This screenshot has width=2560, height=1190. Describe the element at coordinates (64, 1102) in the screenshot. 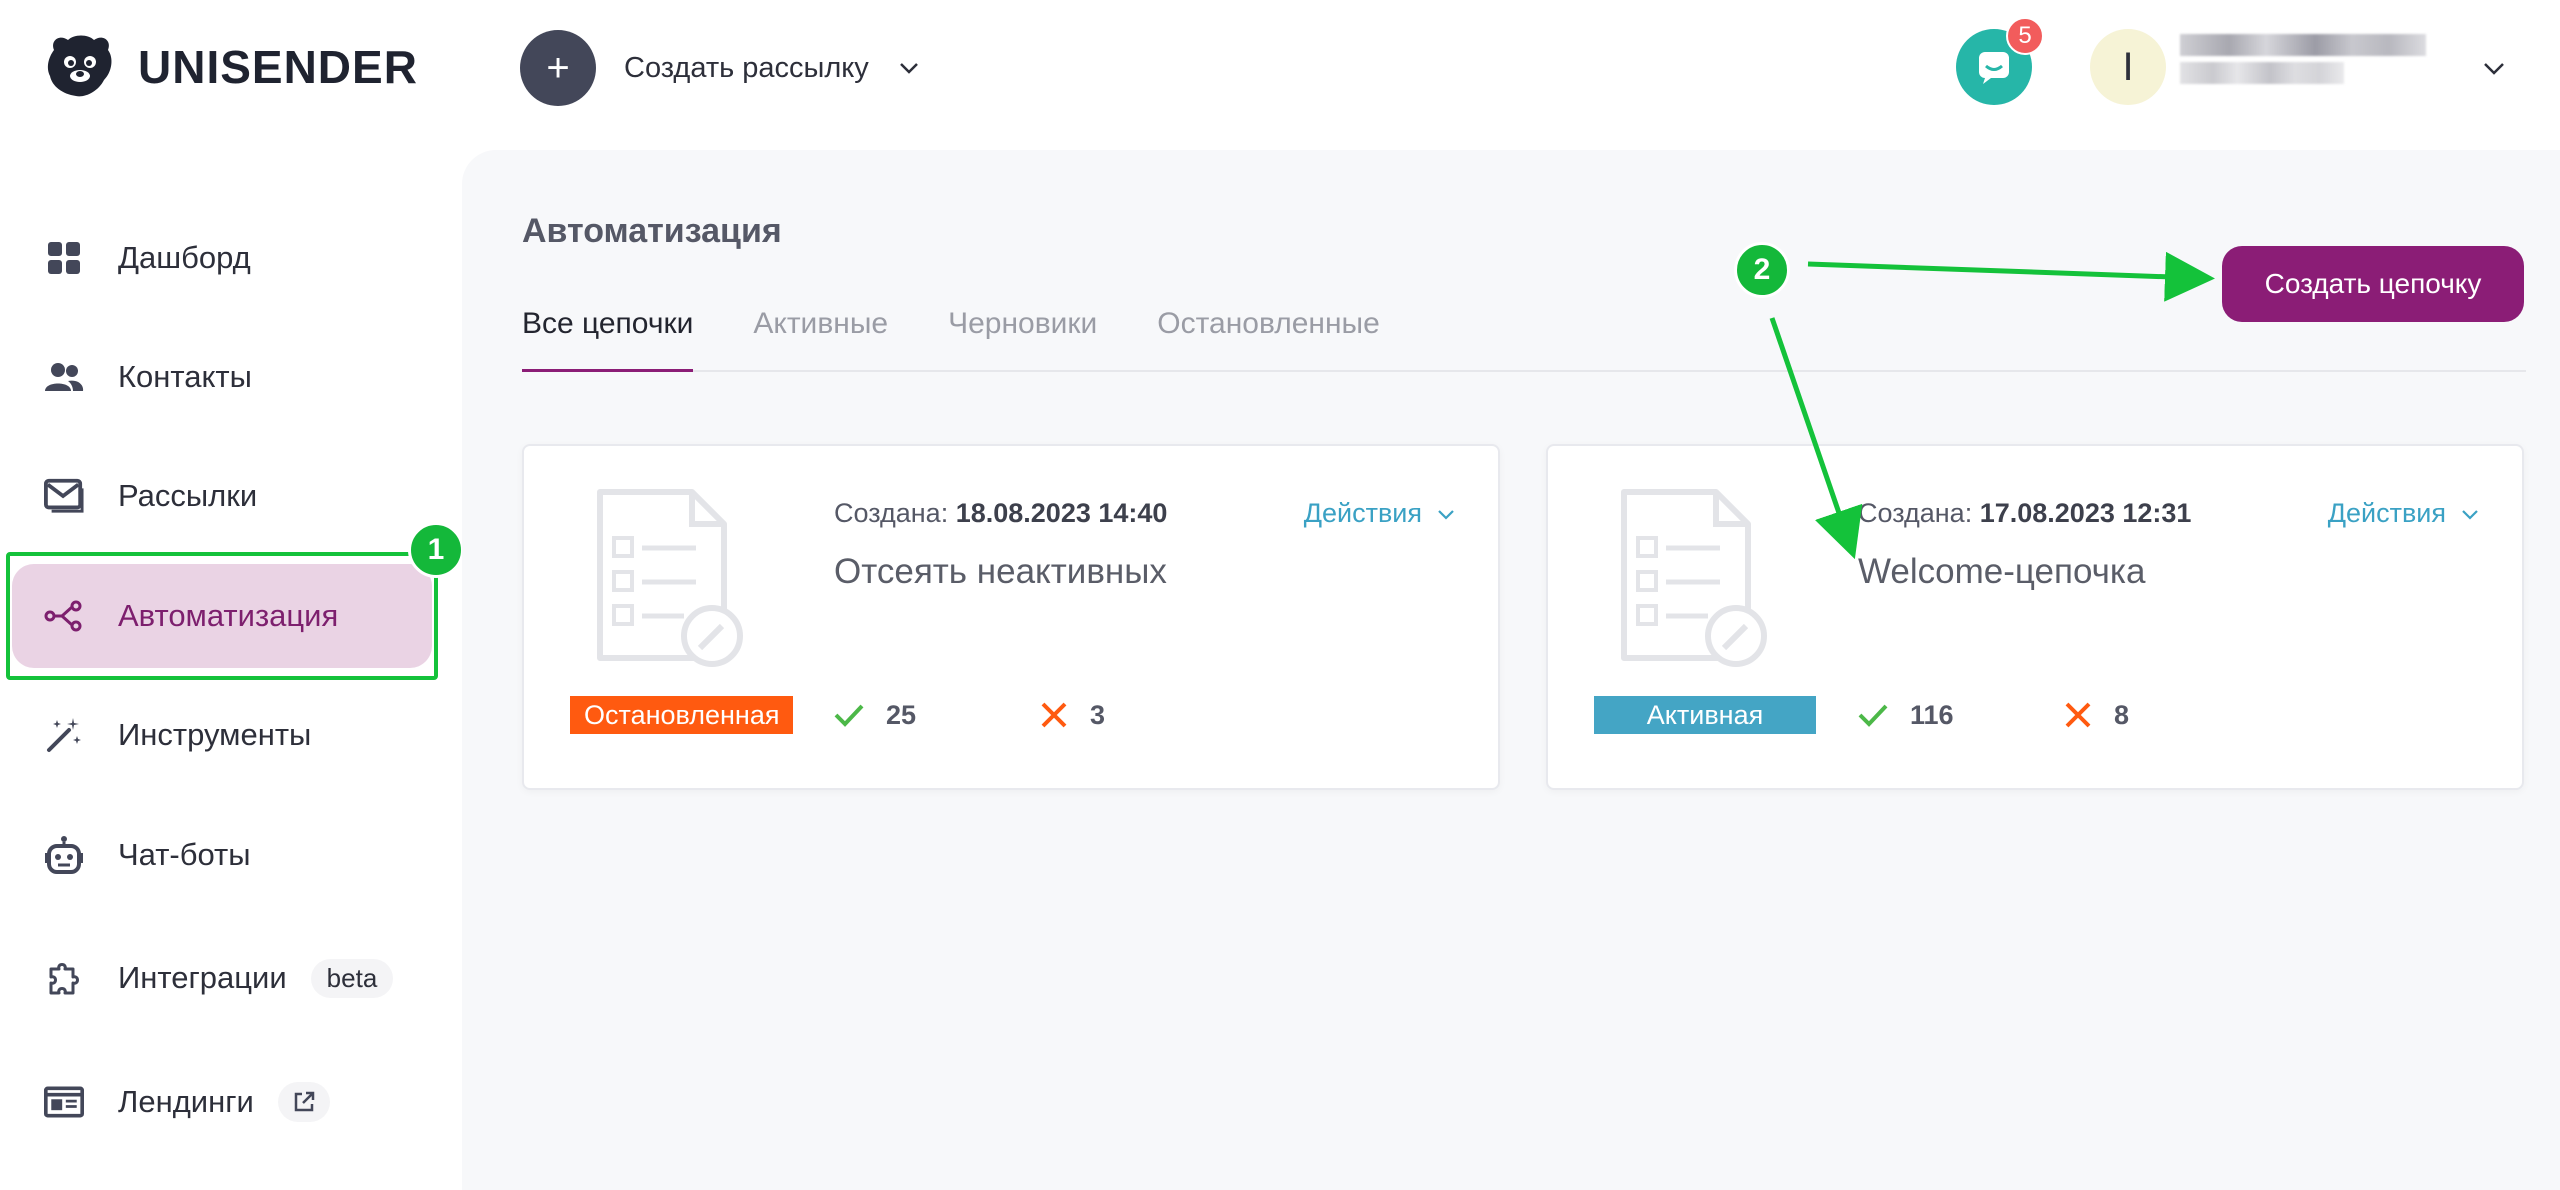

I see `landing-icon` at that location.